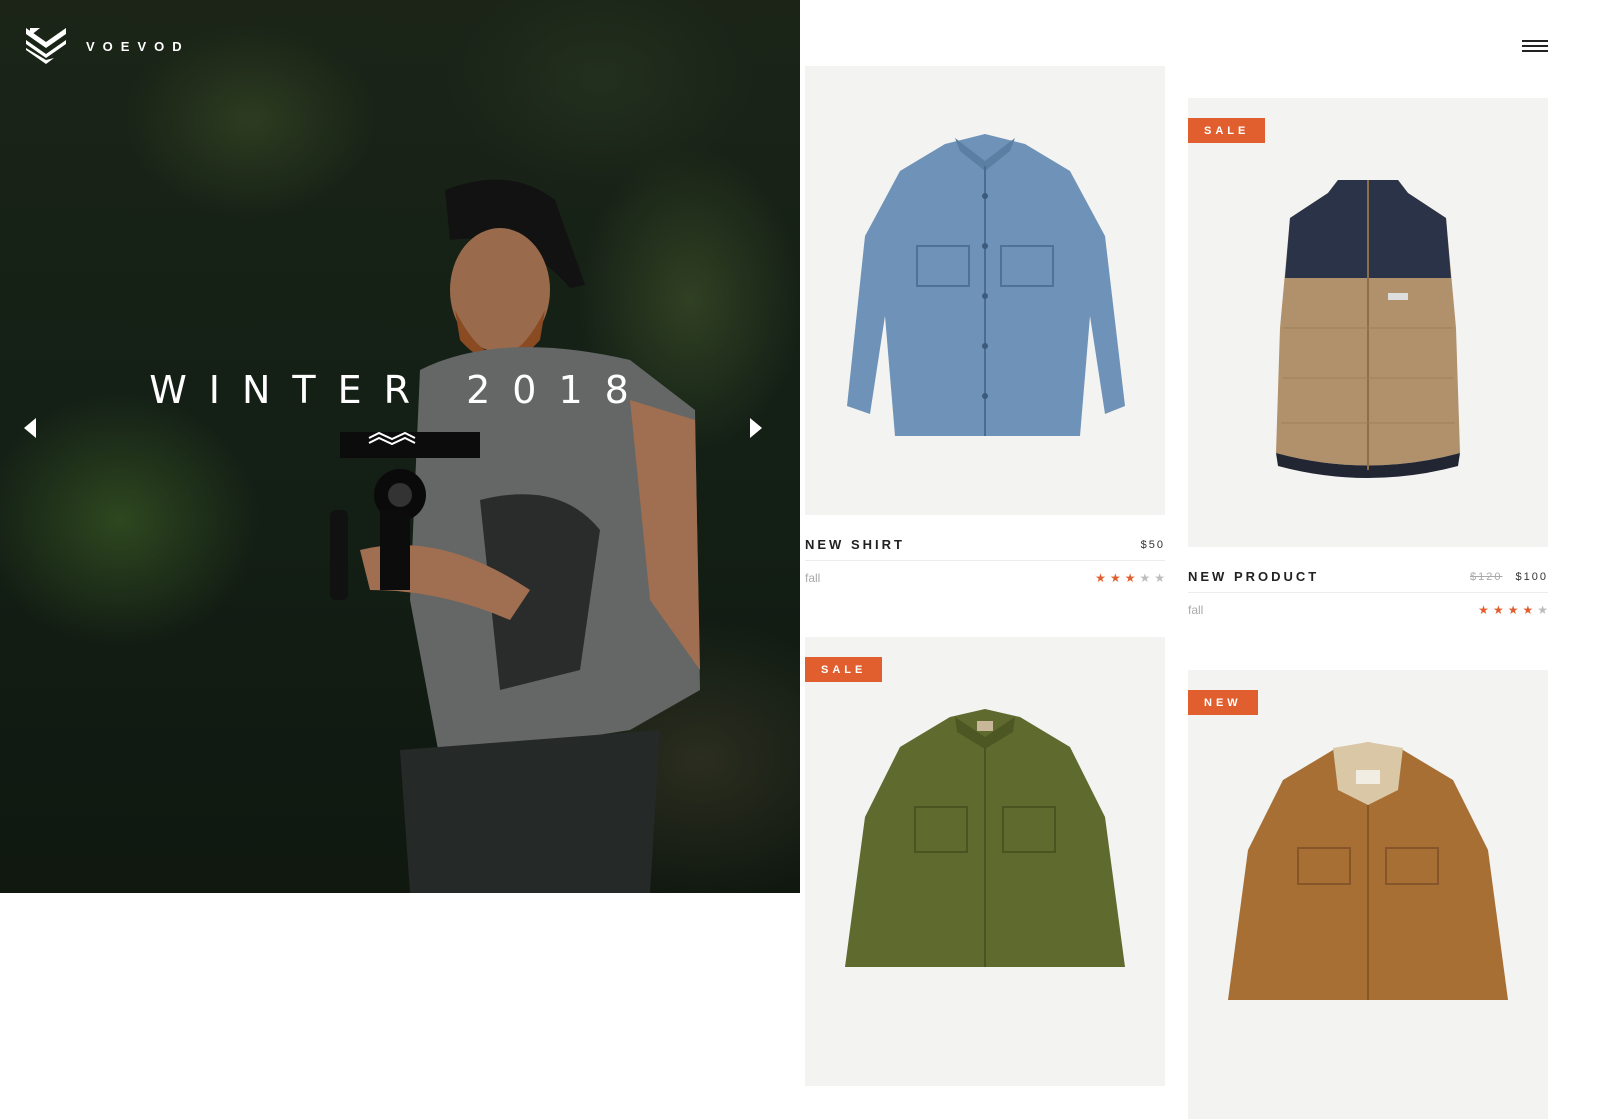  I want to click on product-price-current: $100, so click(1531, 576).